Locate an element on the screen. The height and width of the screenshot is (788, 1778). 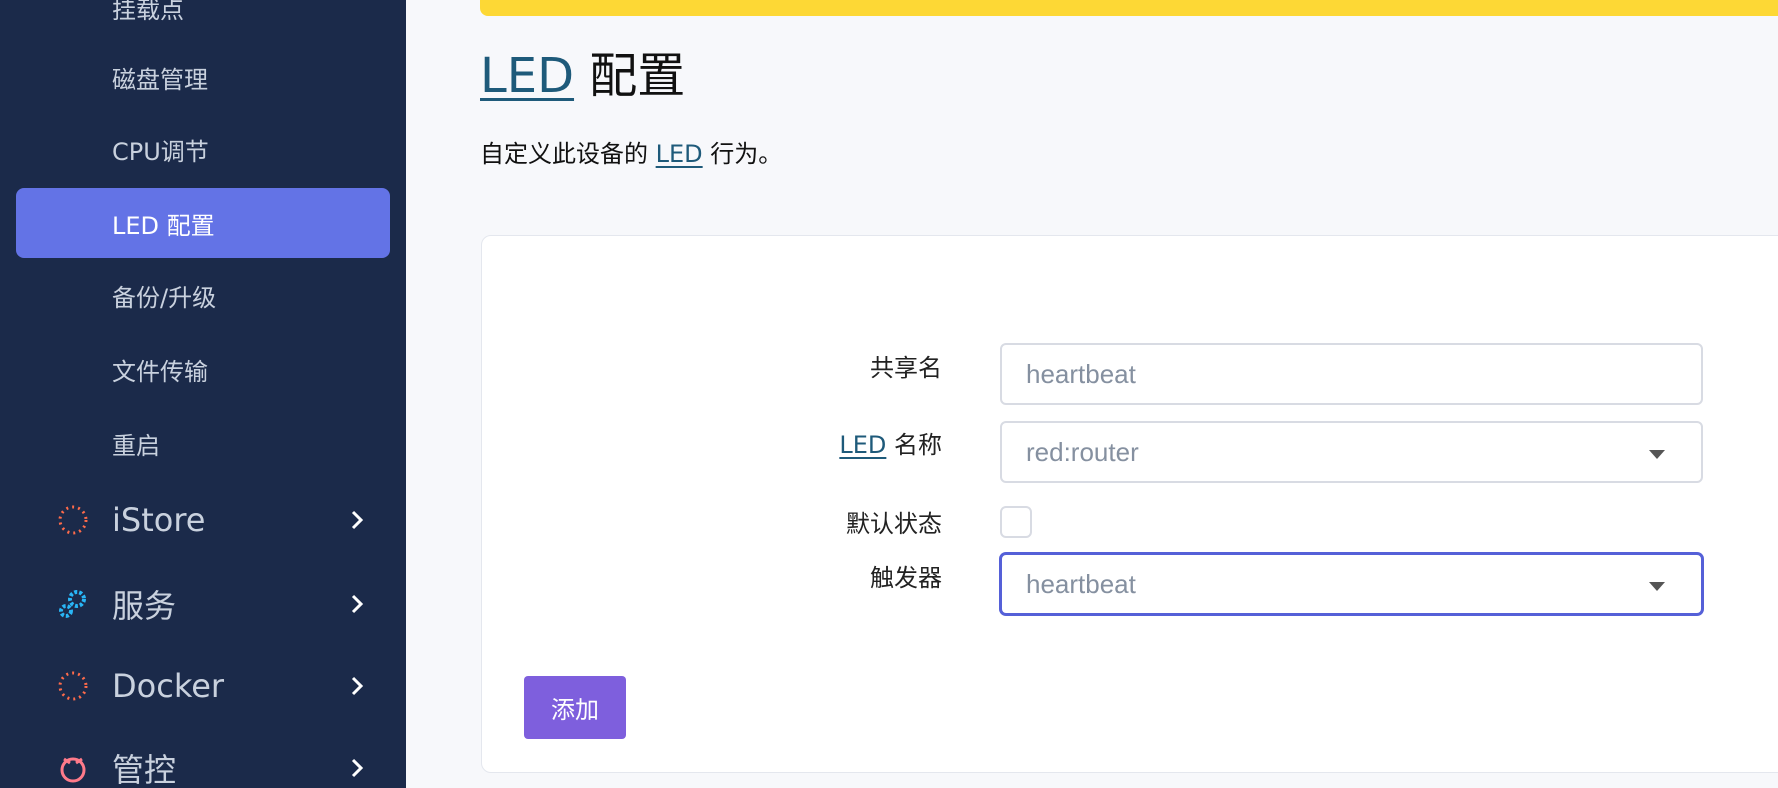
sidebar-item-label: CPU调节 is located at coordinates (160, 151).